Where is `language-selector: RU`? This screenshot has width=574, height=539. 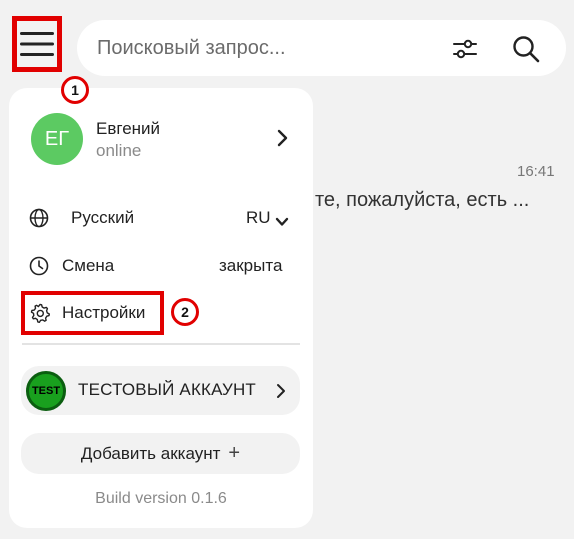
language-selector: RU is located at coordinates (258, 218).